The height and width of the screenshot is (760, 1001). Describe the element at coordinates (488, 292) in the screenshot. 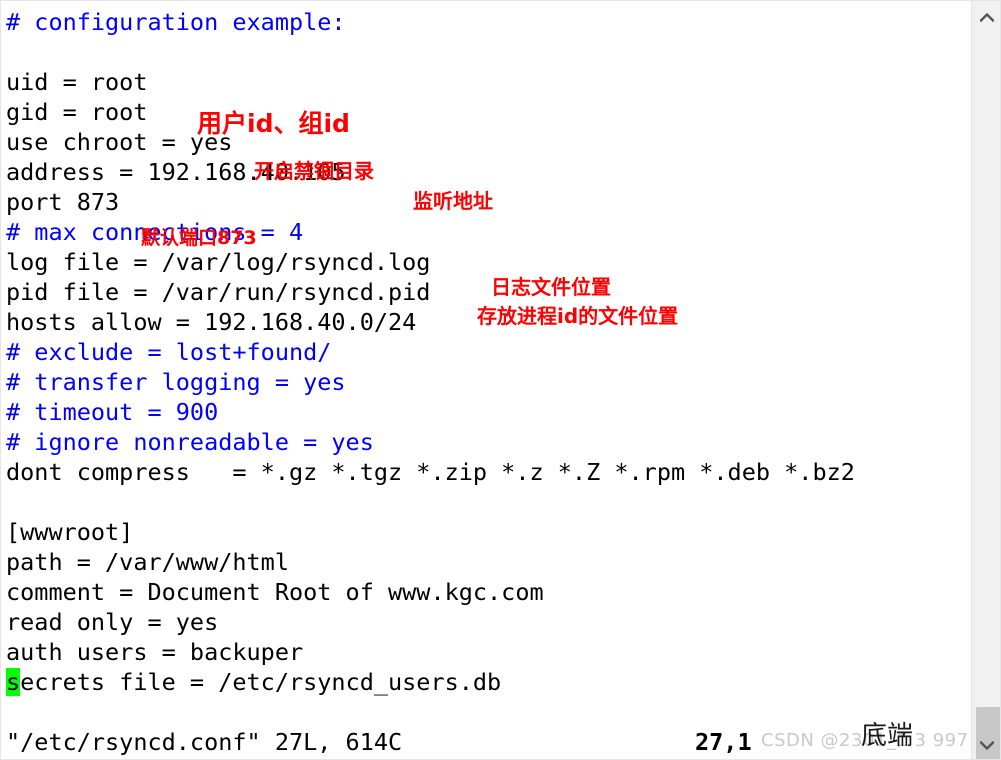

I see `editor-line: pid file = /var/run/rsyncd.pid` at that location.